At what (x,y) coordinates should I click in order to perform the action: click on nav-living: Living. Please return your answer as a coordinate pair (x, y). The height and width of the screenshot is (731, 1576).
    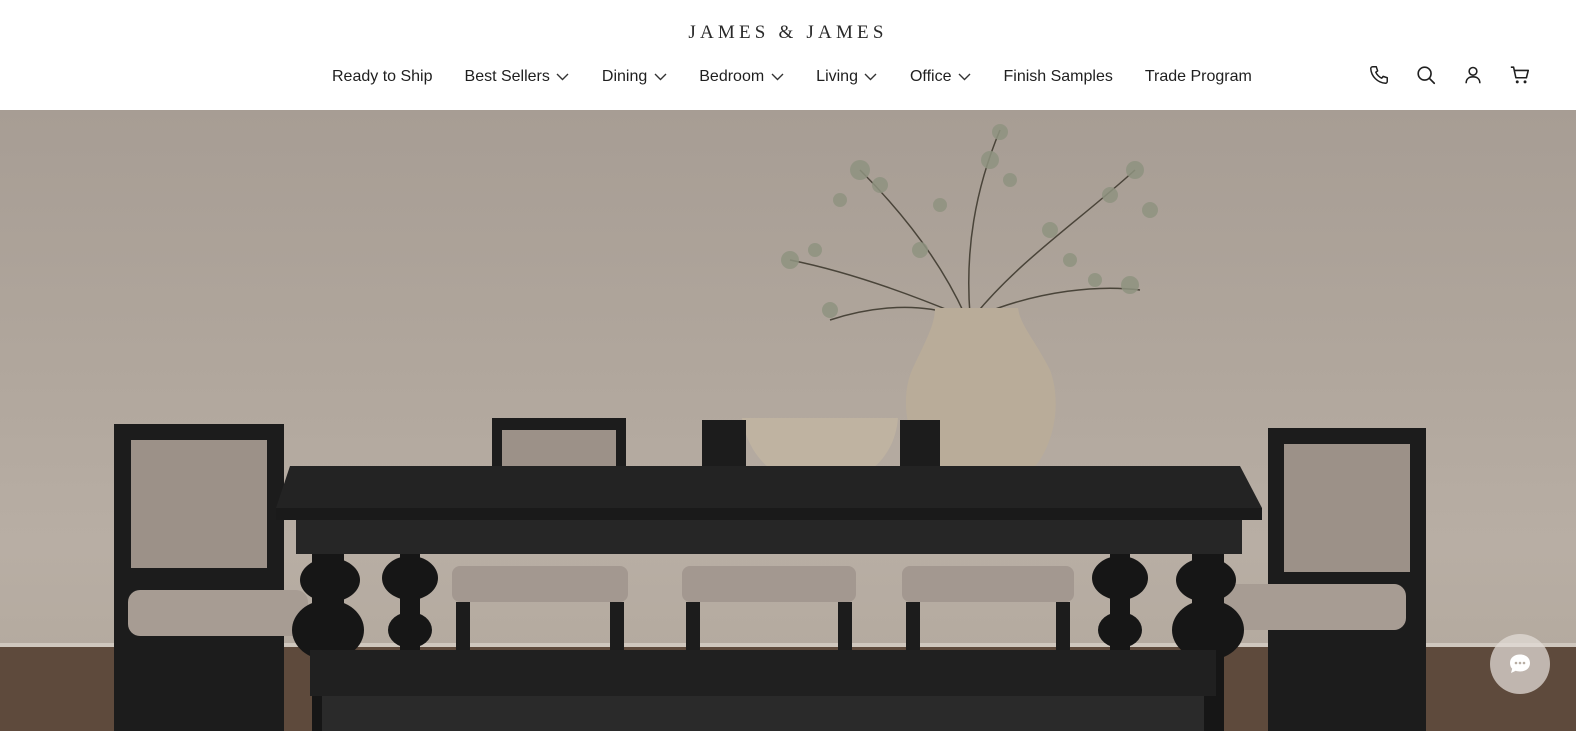
    Looking at the image, I should click on (847, 77).